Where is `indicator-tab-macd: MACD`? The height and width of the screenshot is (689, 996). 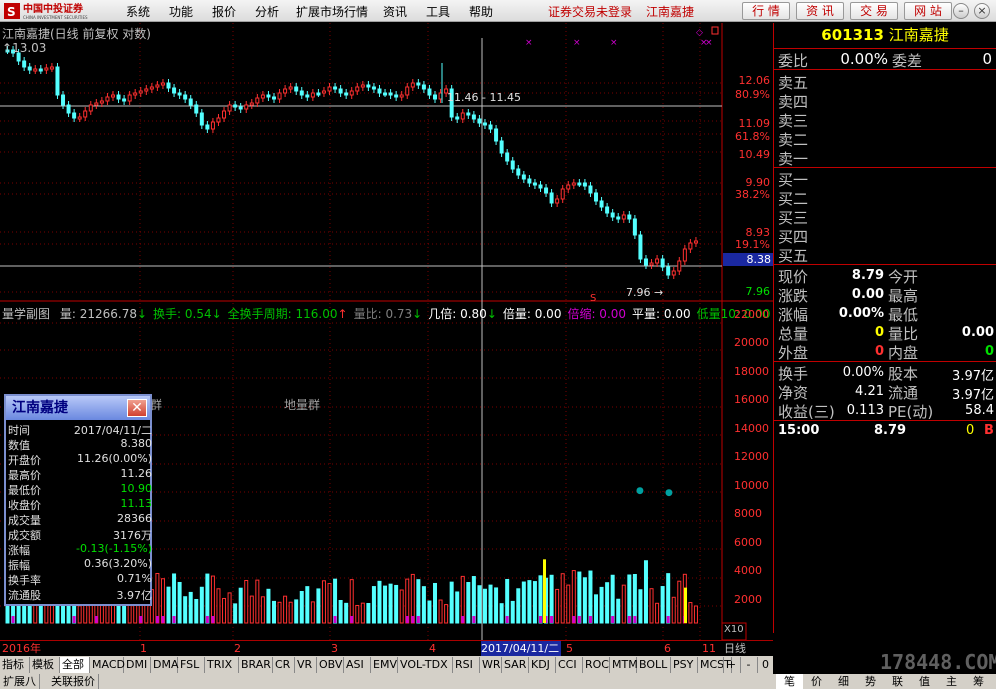
indicator-tab-macd: MACD is located at coordinates (107, 665).